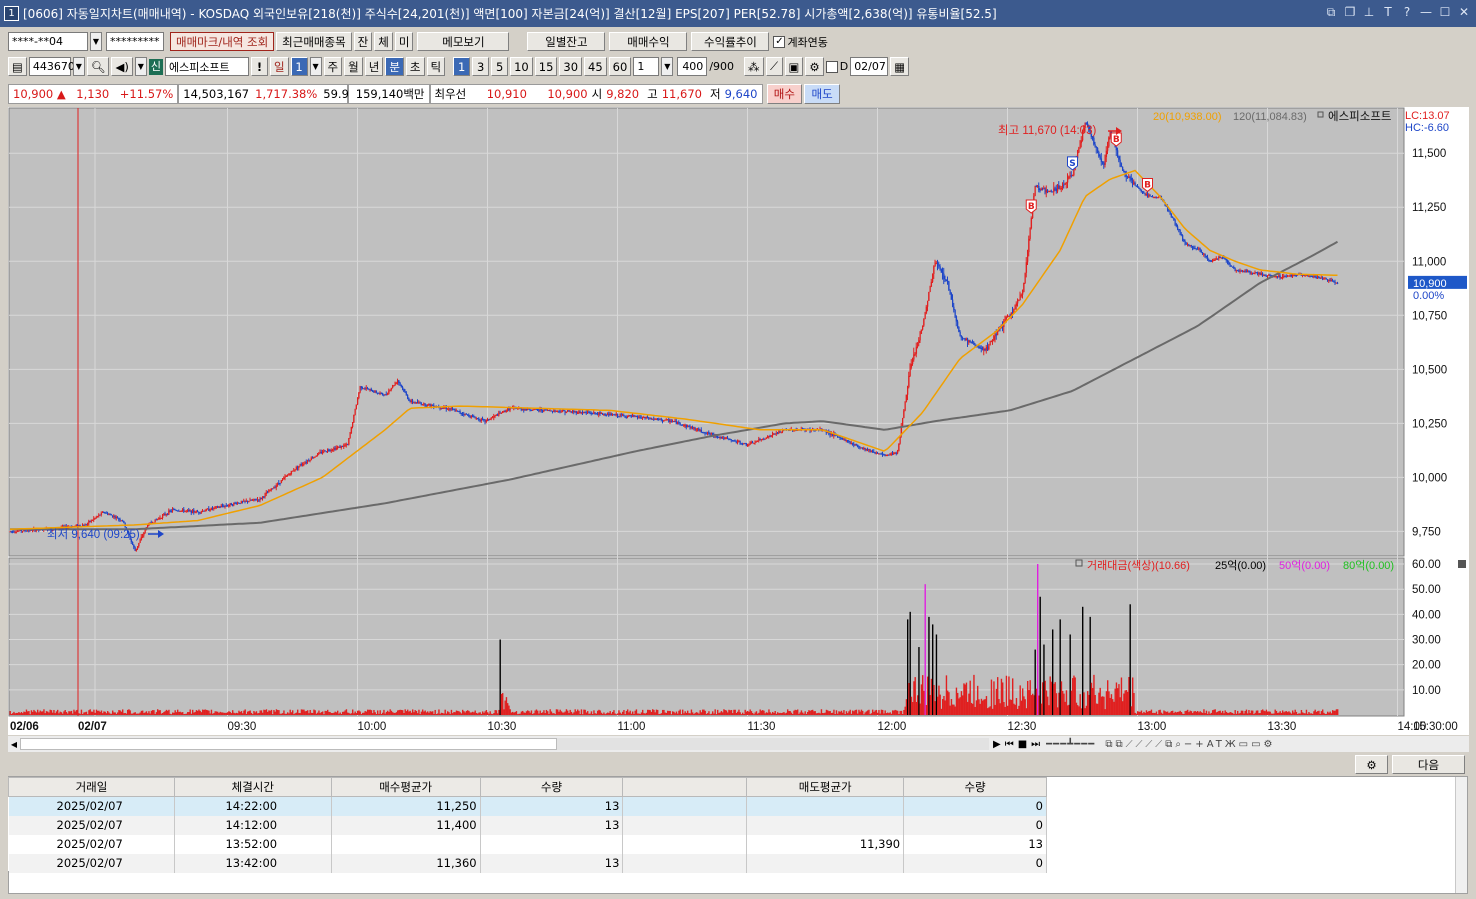  I want to click on speaker-icon: ◀), so click(122, 66).